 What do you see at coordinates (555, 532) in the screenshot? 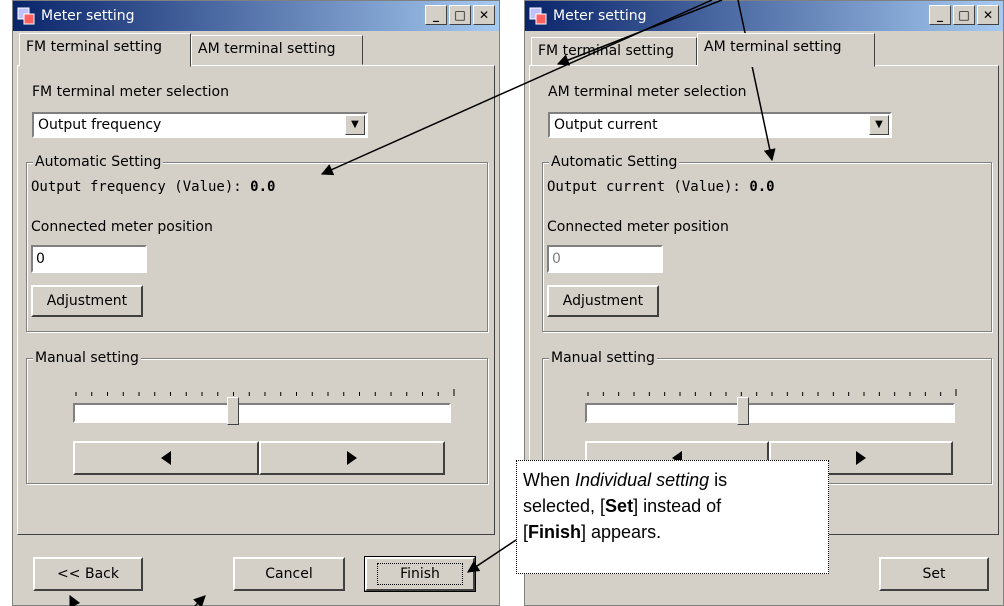
I see `callout-bold: Finish` at bounding box center [555, 532].